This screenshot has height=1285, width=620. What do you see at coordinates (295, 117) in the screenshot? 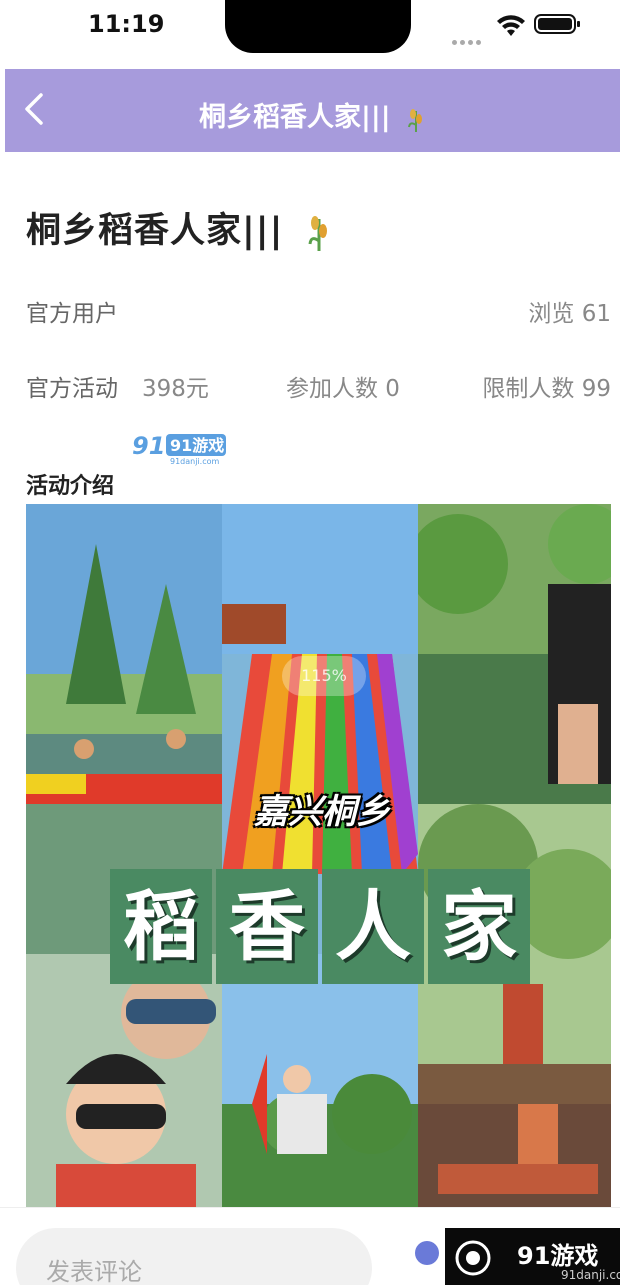
I see `nav-title-text: 桐乡稻香人家|||` at bounding box center [295, 117].